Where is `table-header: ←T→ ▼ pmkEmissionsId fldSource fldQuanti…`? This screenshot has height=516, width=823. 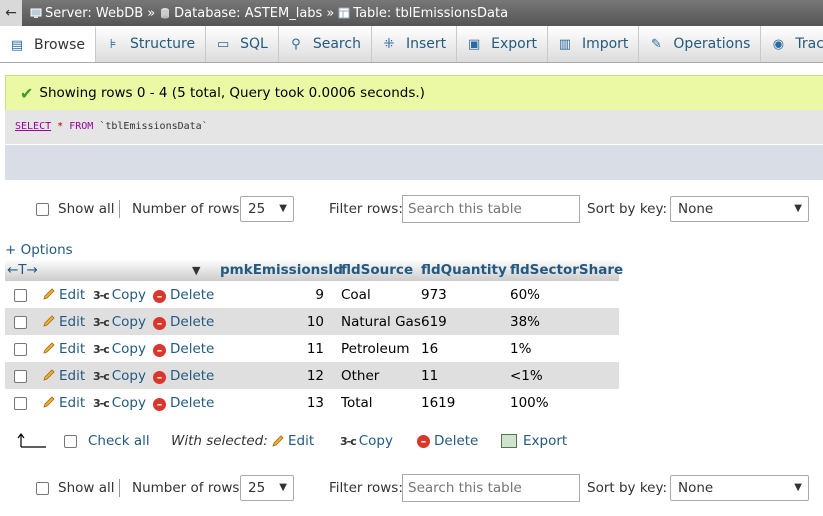 table-header: ←T→ ▼ pmkEmissionsId fldSource fldQuanti… is located at coordinates (314, 270).